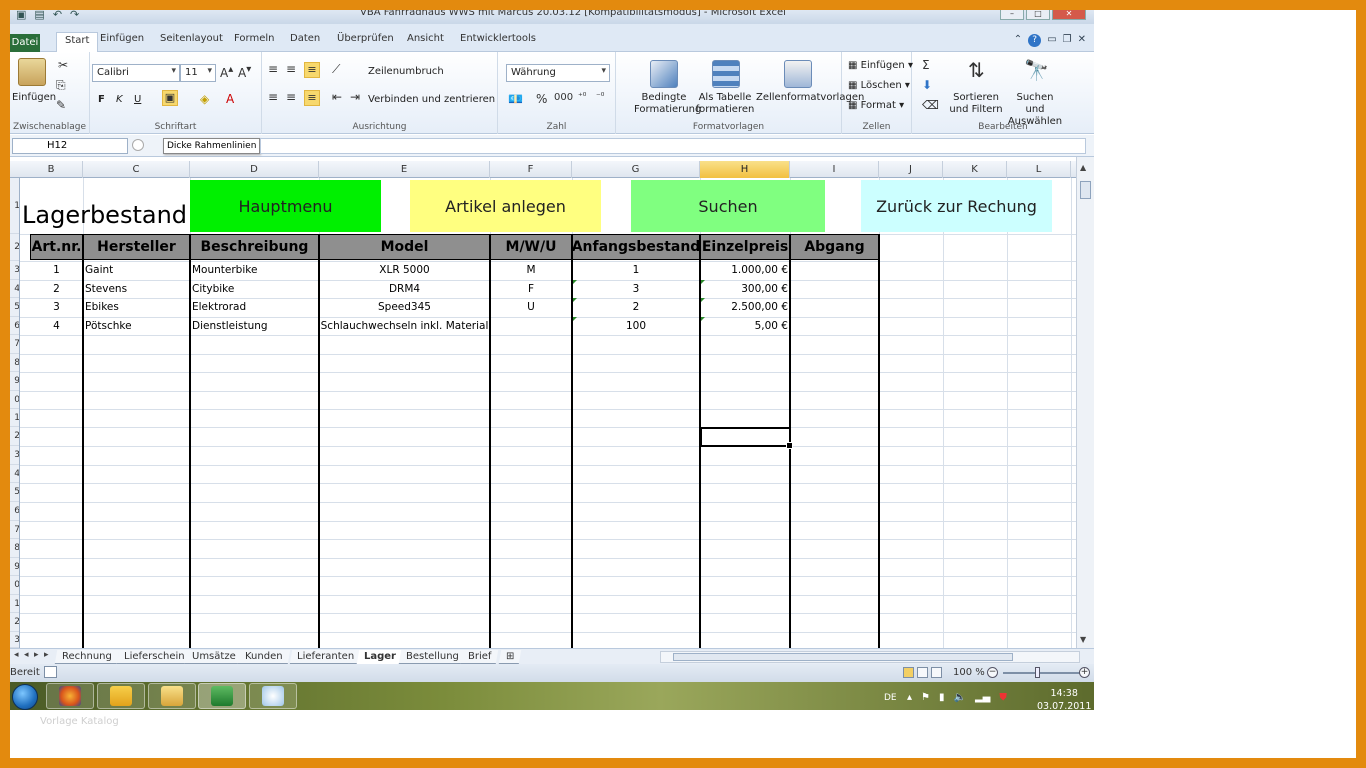 This screenshot has width=1366, height=768. Describe the element at coordinates (636, 169) in the screenshot. I see `column-header-g: G` at that location.